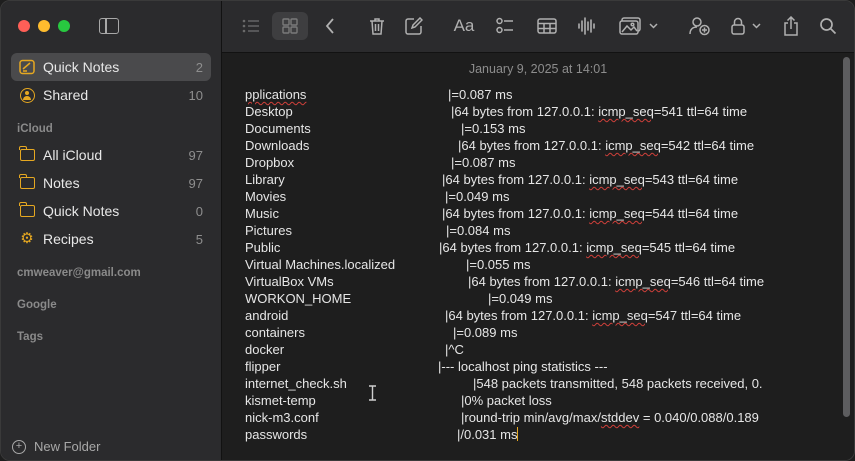  Describe the element at coordinates (498, 264) in the screenshot. I see `note-line-right: |=0.055 ms` at that location.